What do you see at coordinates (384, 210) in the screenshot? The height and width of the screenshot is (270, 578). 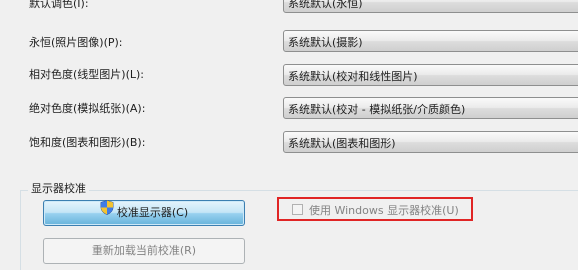 I see `use-windows-calibration-label: 使用 Windows 显示器校准(U)` at bounding box center [384, 210].